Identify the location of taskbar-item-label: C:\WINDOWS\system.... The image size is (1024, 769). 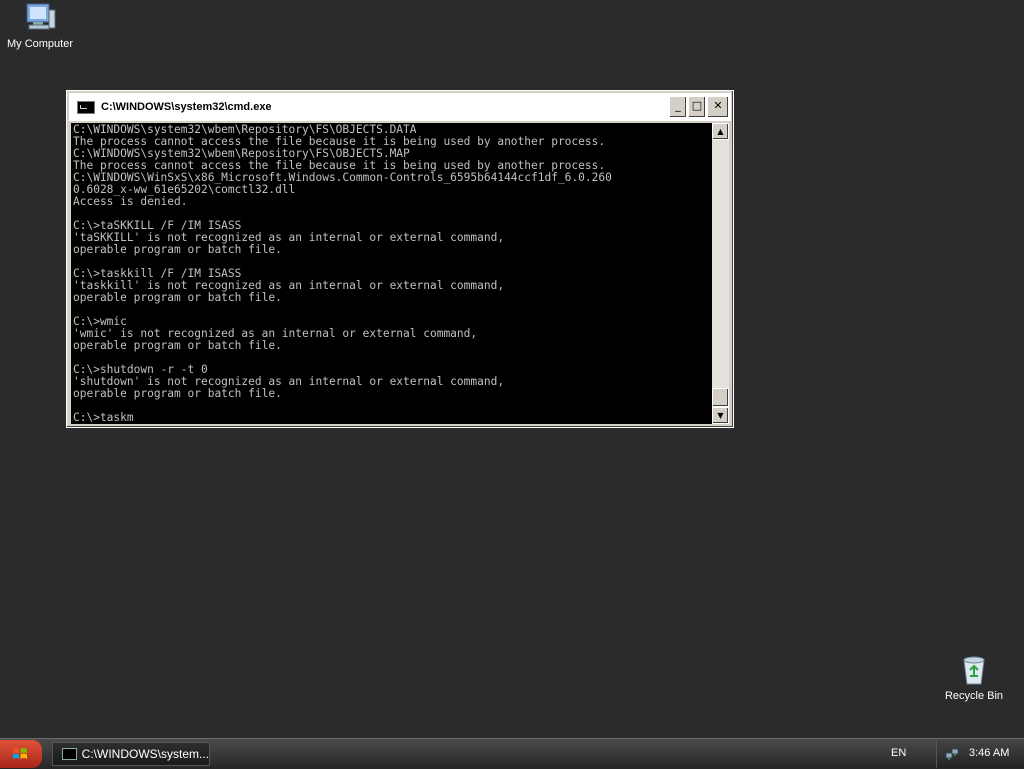
(145, 754).